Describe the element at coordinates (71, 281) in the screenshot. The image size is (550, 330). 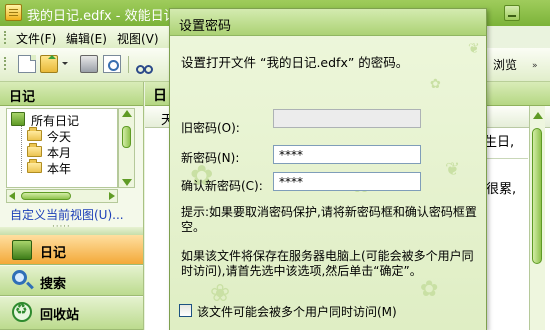
I see `nav-search-button: 搜索` at that location.